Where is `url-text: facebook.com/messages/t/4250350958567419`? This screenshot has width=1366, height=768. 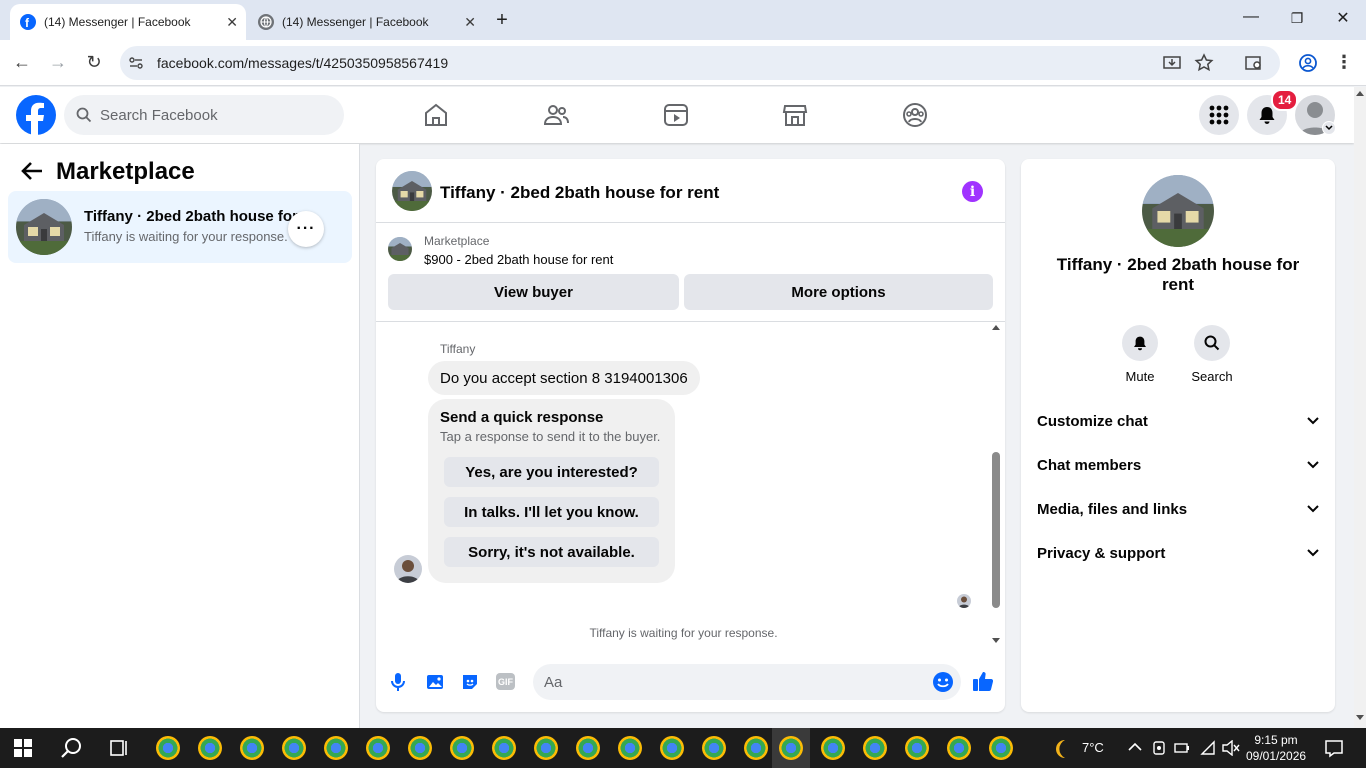
url-text: facebook.com/messages/t/4250350958567419 is located at coordinates (303, 63).